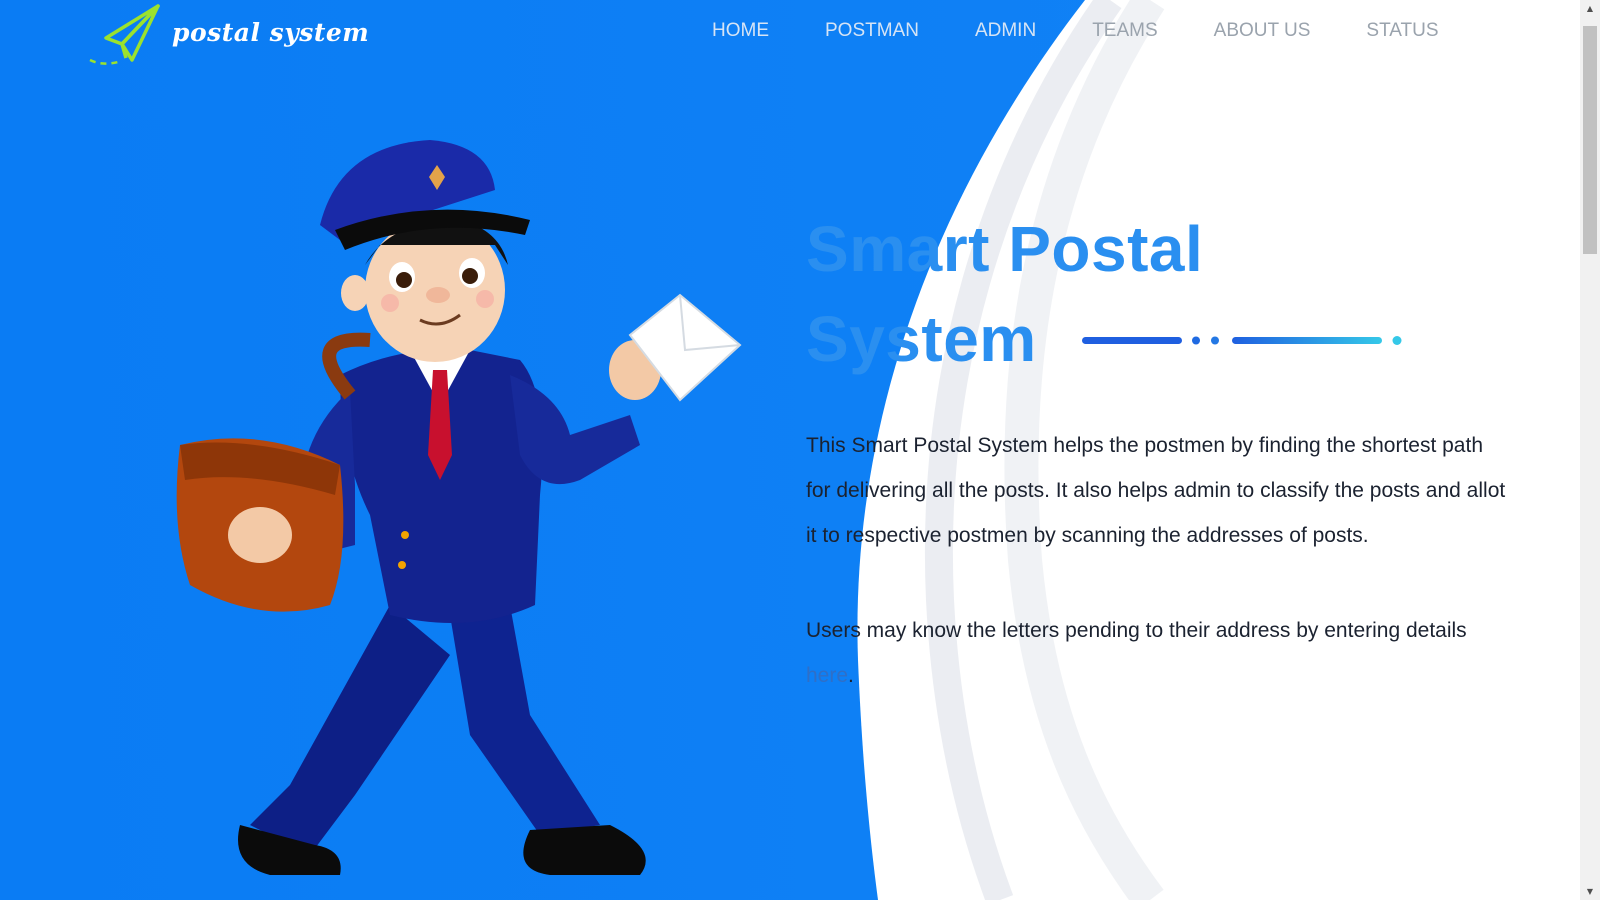 The image size is (1600, 900). What do you see at coordinates (1262, 31) in the screenshot?
I see `nav-about-us: ABOUT US` at bounding box center [1262, 31].